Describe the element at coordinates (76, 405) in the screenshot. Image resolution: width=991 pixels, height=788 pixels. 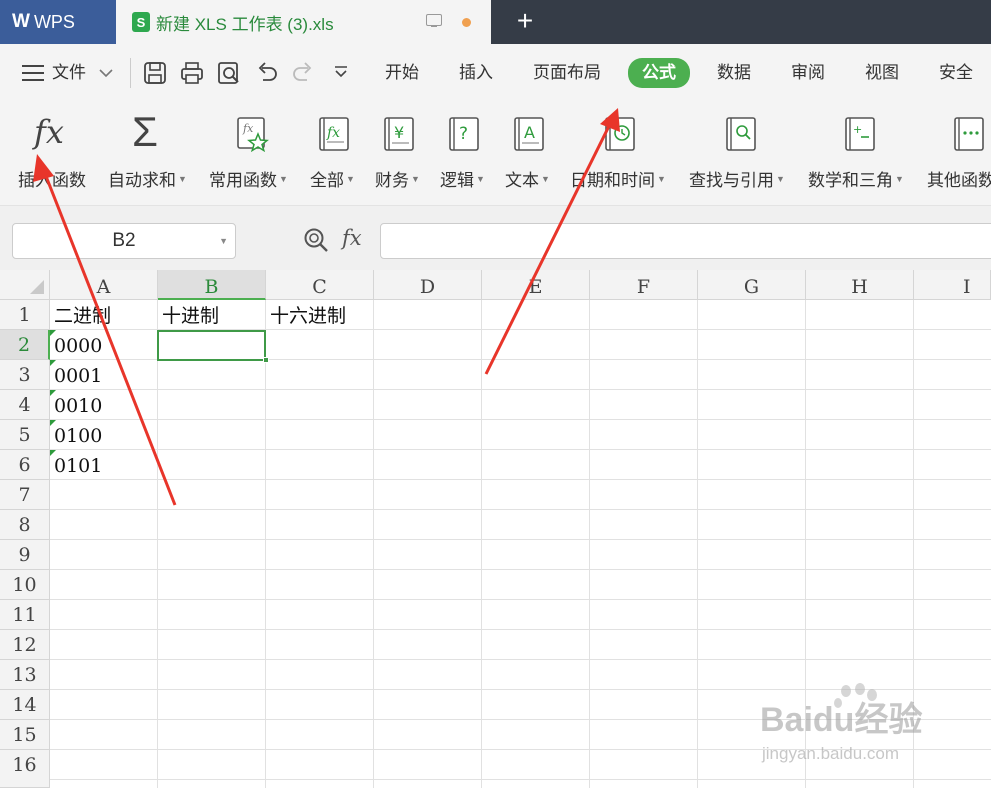
I see `cell-a4: 0010` at that location.